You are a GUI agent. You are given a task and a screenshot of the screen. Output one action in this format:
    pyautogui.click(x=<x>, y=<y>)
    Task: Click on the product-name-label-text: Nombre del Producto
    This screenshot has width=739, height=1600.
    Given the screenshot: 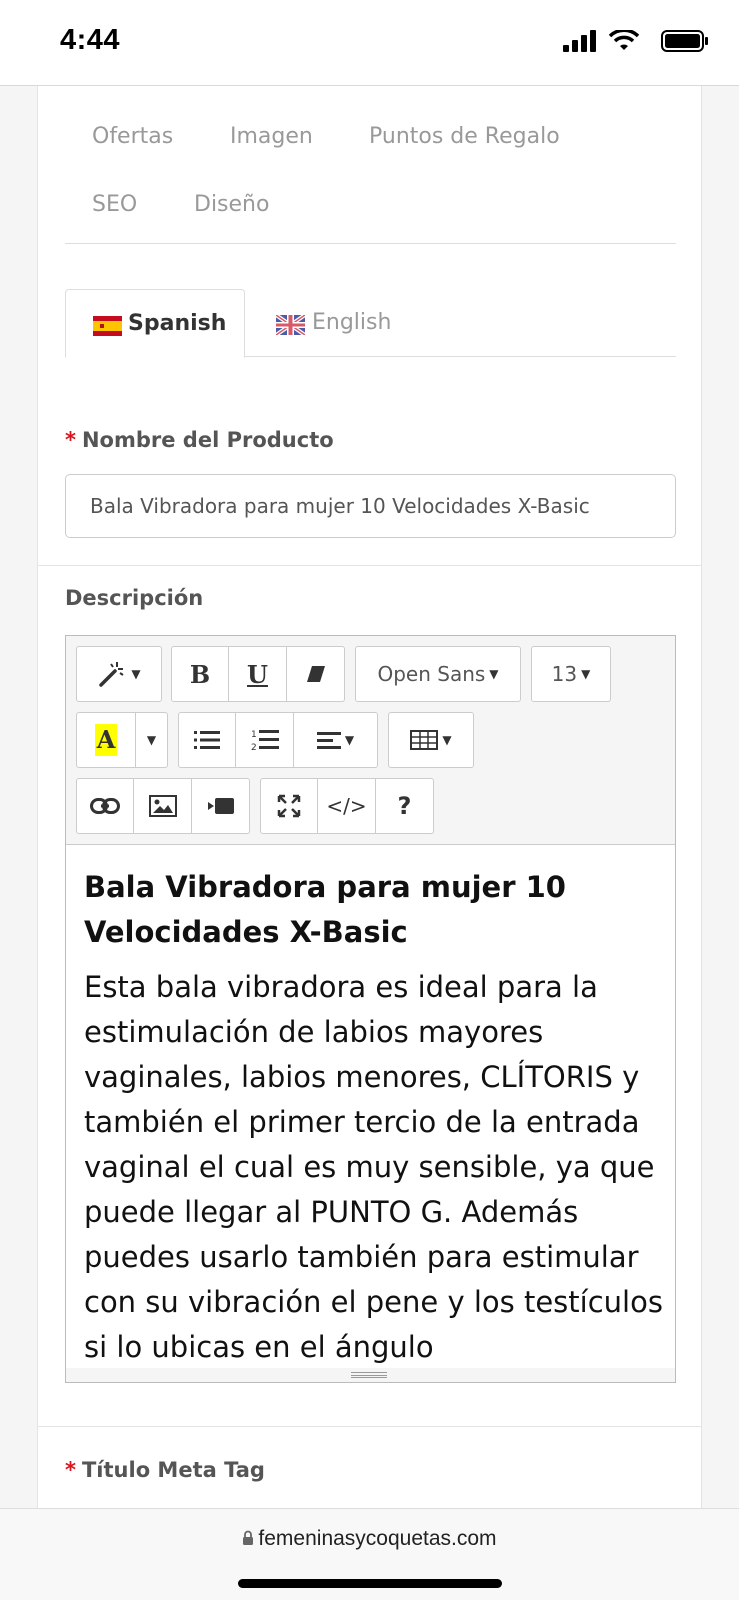 What is the action you would take?
    pyautogui.click(x=207, y=440)
    